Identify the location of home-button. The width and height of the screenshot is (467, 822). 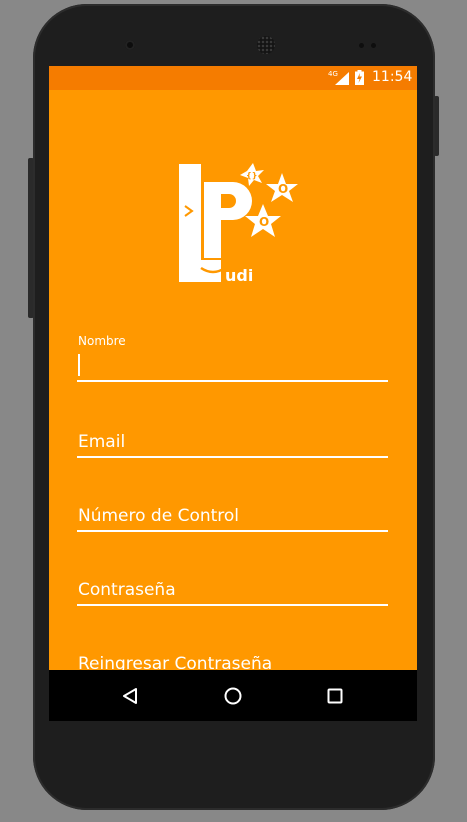
(233, 695).